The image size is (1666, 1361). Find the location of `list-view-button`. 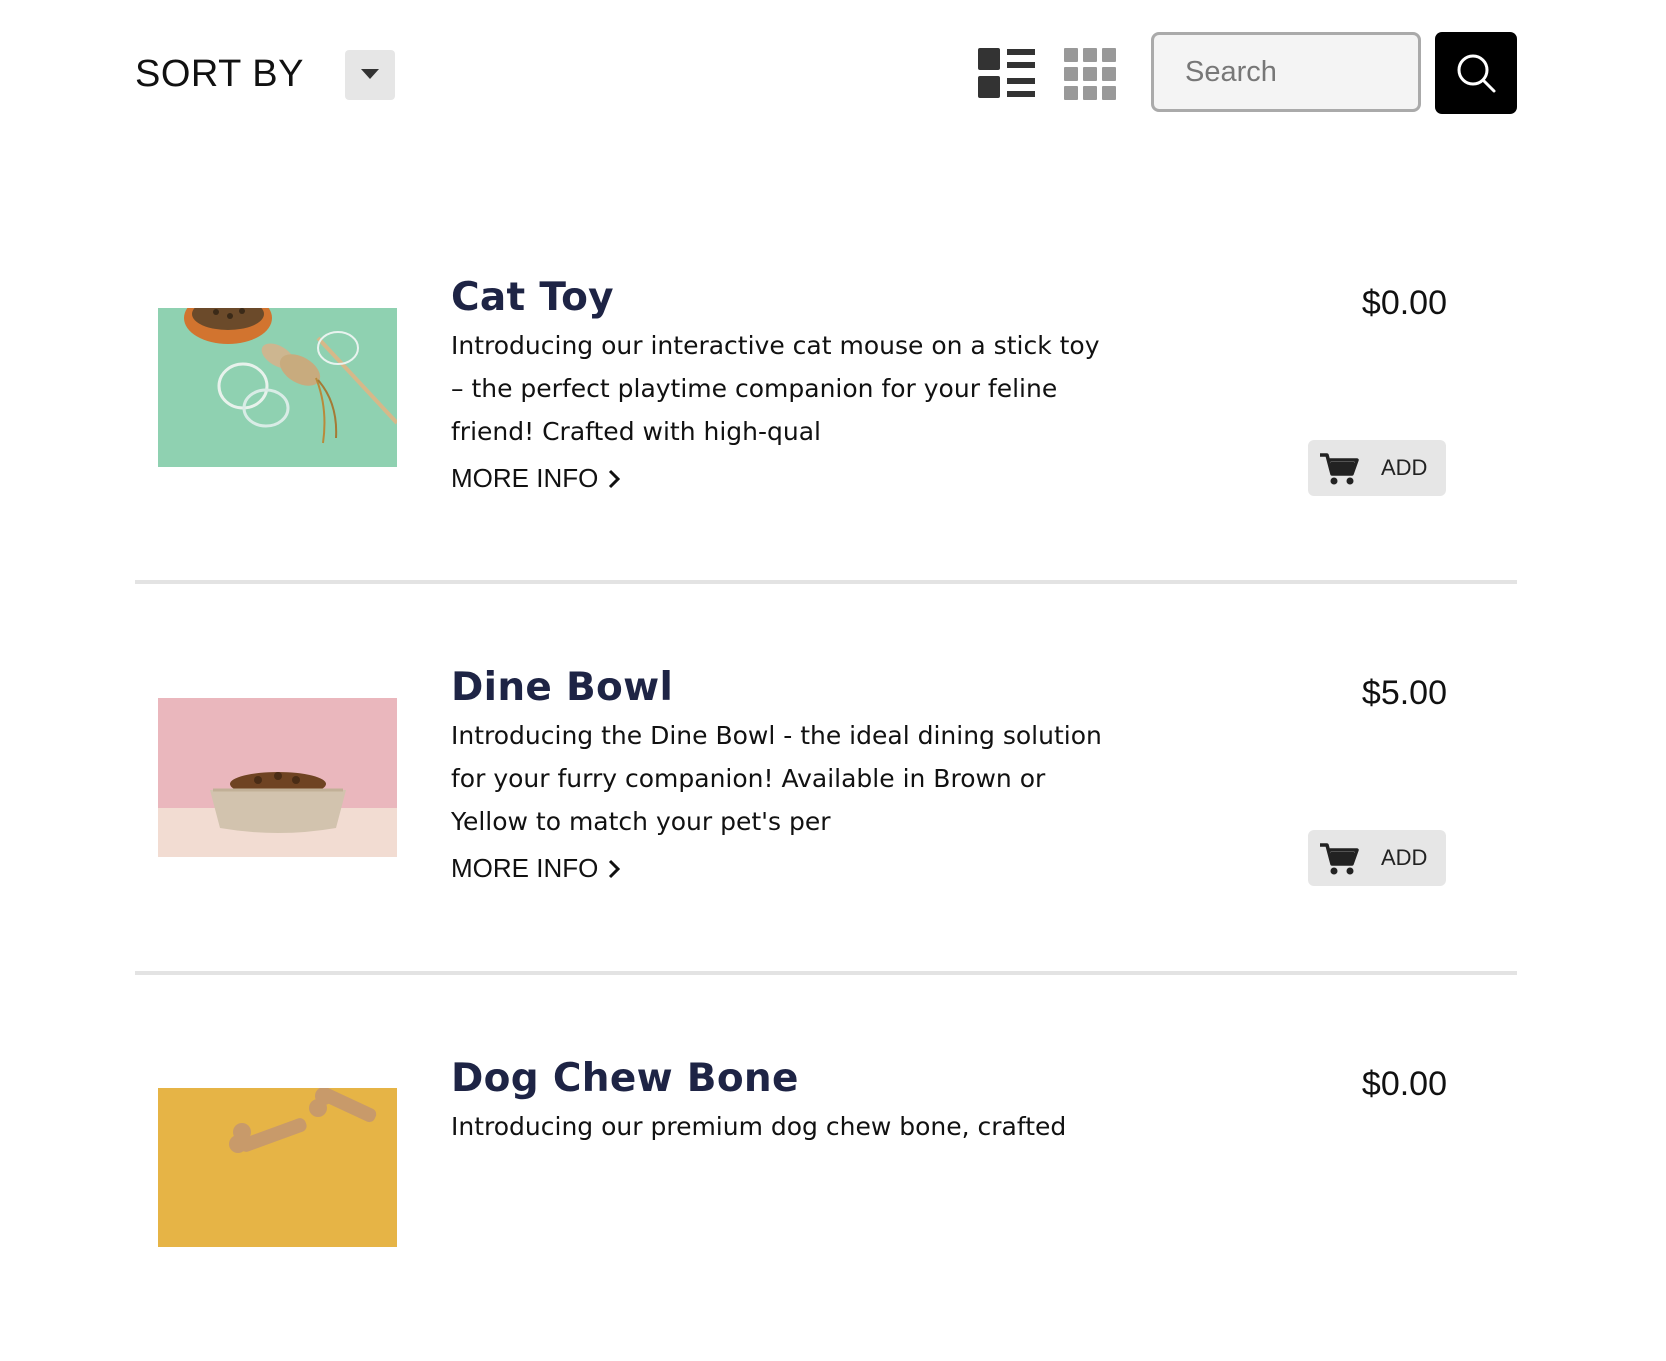

list-view-button is located at coordinates (1007, 74).